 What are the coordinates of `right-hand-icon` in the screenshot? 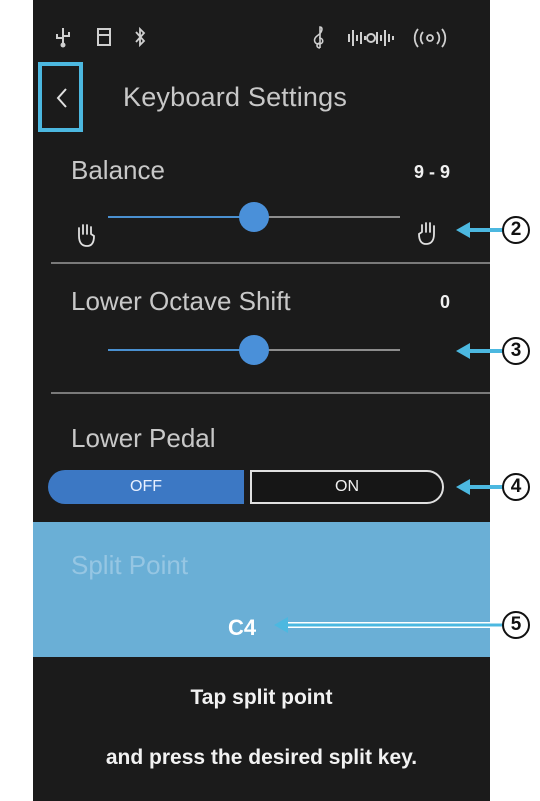 It's located at (426, 233).